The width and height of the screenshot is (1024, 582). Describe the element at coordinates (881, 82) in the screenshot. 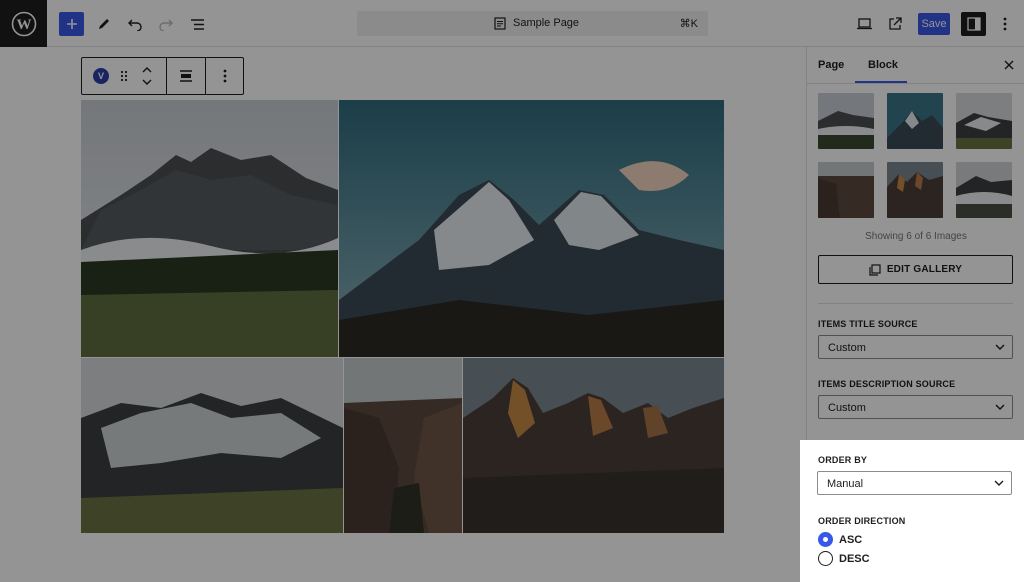

I see `active-tab-indicator` at that location.